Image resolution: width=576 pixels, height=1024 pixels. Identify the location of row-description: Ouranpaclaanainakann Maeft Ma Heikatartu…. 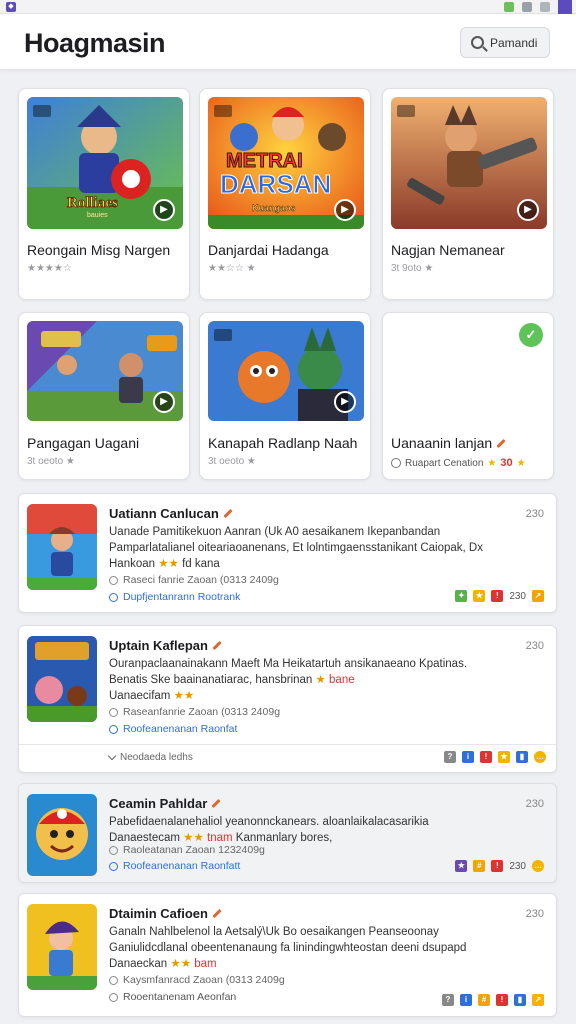
(324, 680).